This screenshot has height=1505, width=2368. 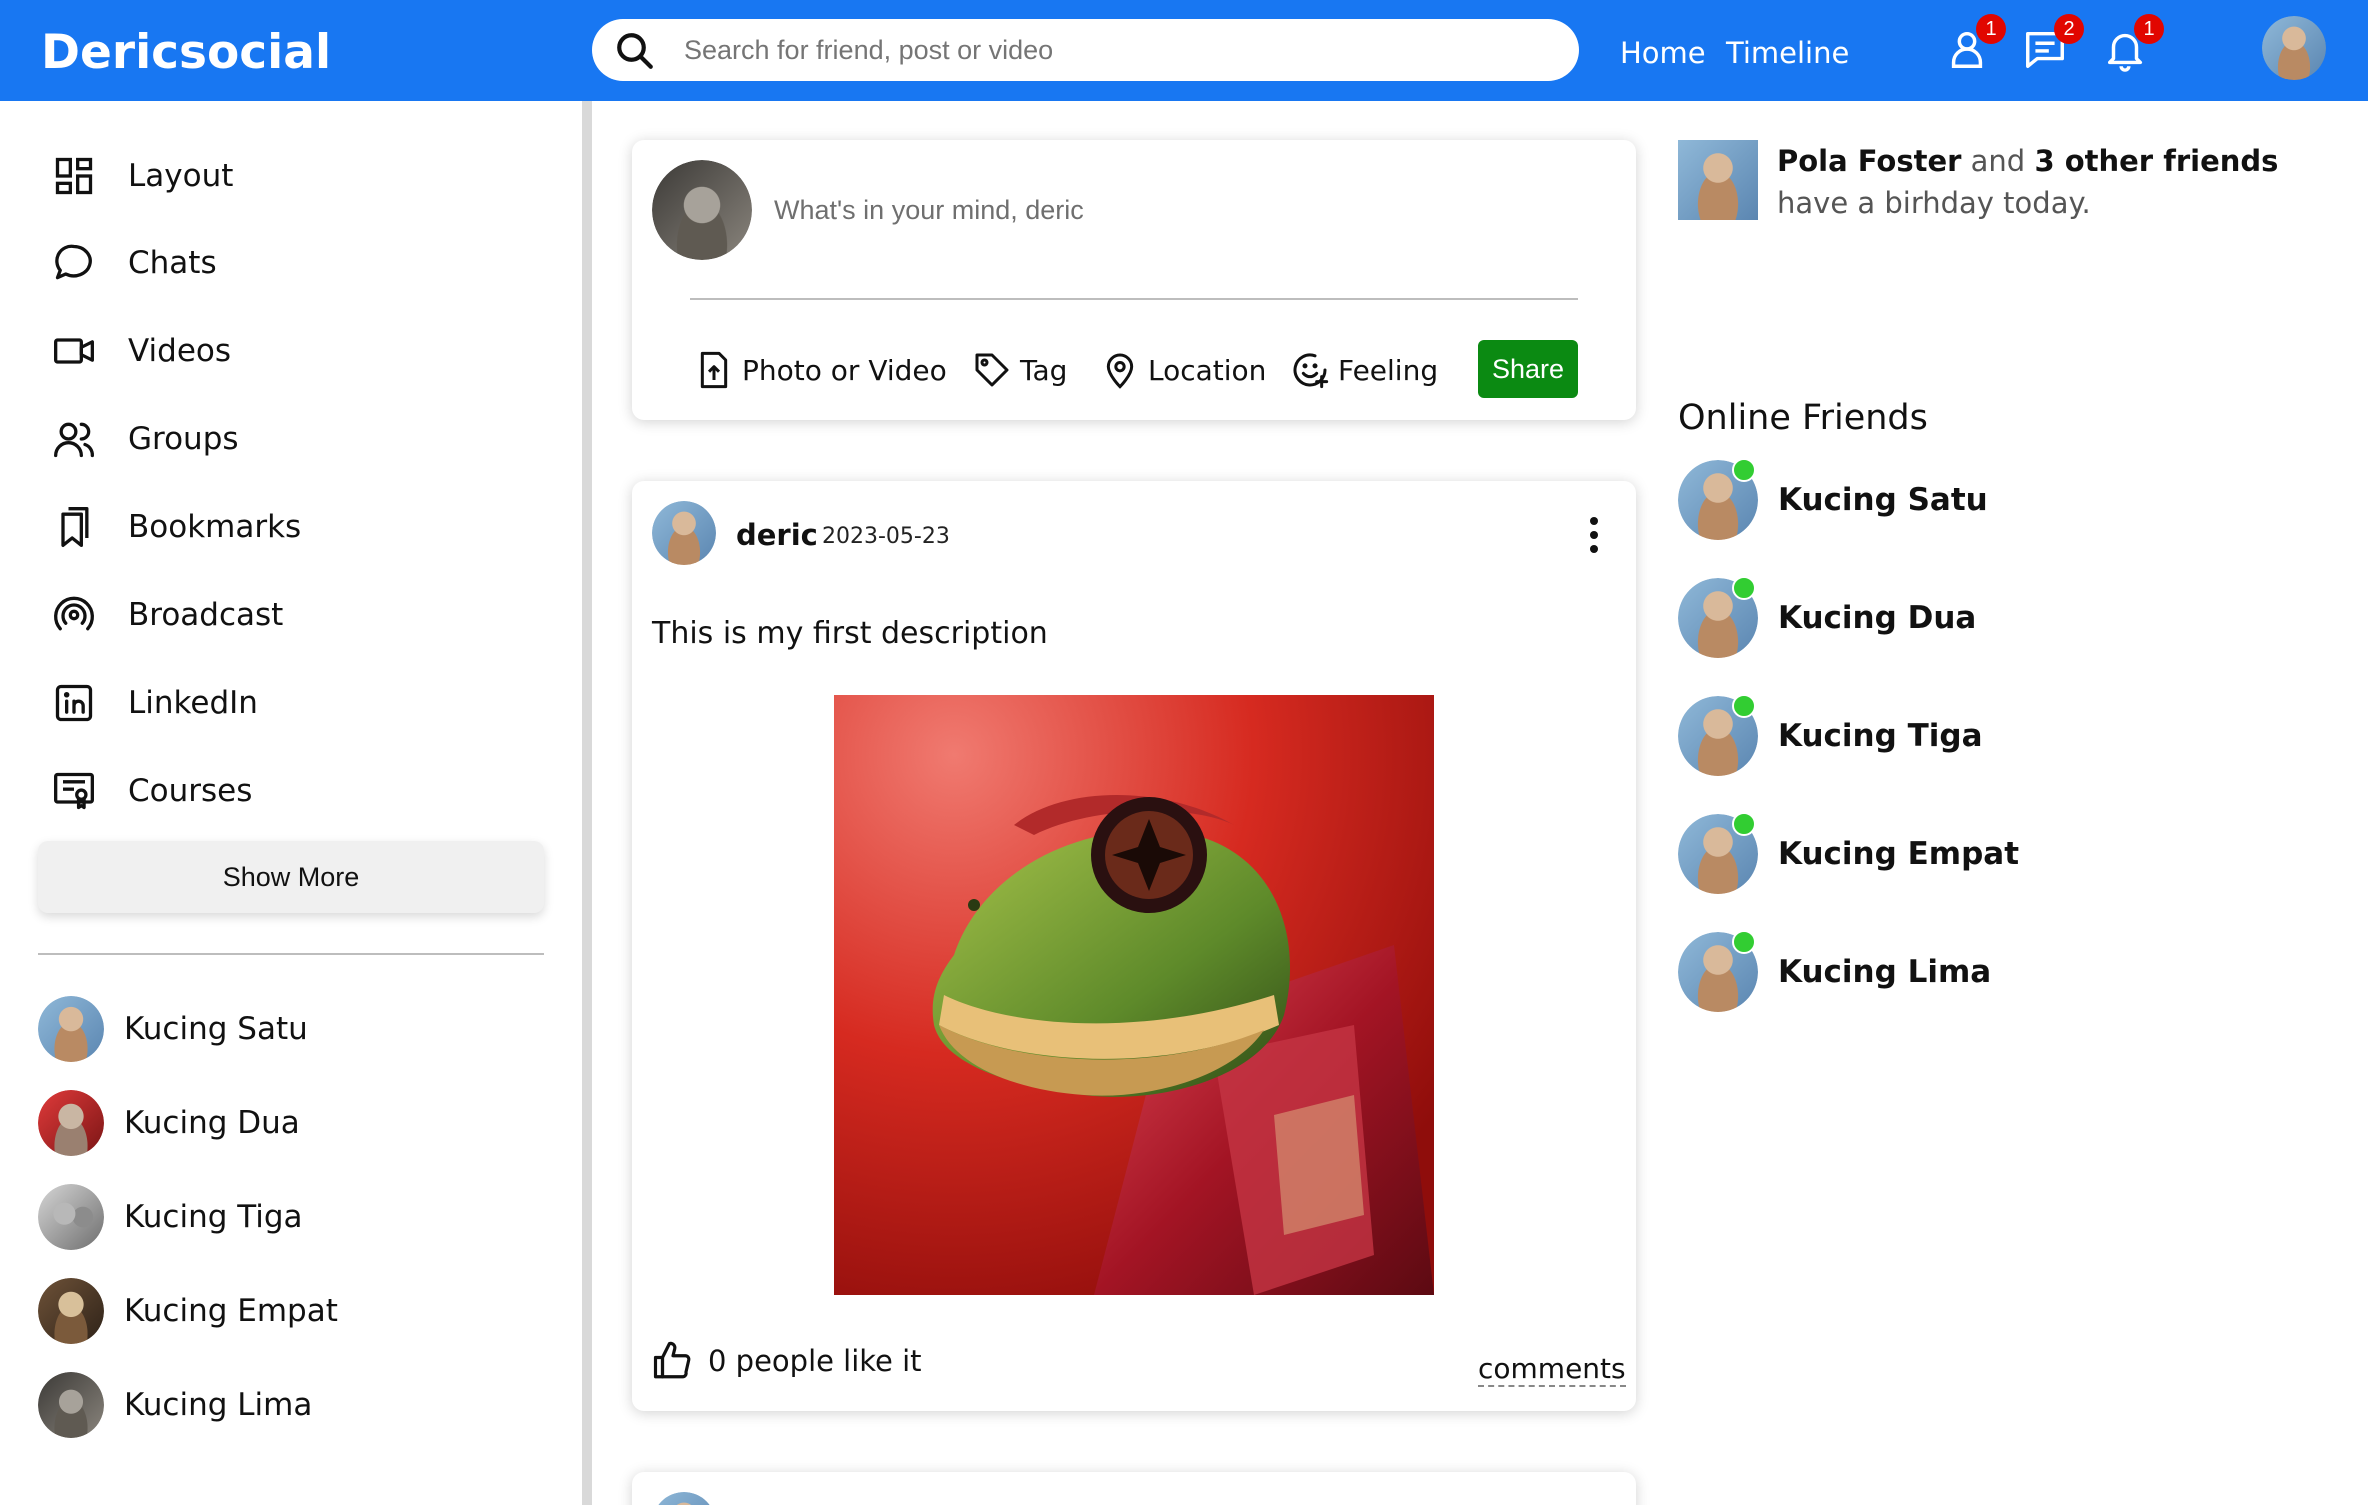 What do you see at coordinates (850, 633) in the screenshot?
I see `post-description: This is my first description` at bounding box center [850, 633].